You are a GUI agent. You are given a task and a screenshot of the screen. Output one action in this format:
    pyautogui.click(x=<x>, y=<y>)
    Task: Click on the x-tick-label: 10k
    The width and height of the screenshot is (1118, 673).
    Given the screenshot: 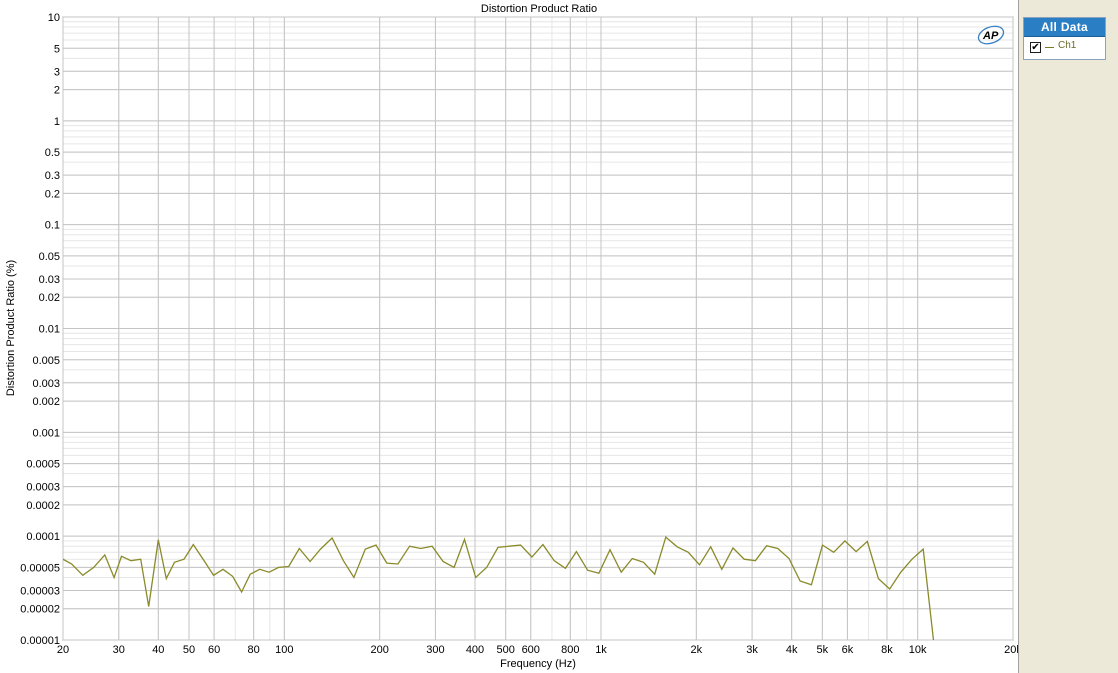 What is the action you would take?
    pyautogui.click(x=918, y=650)
    